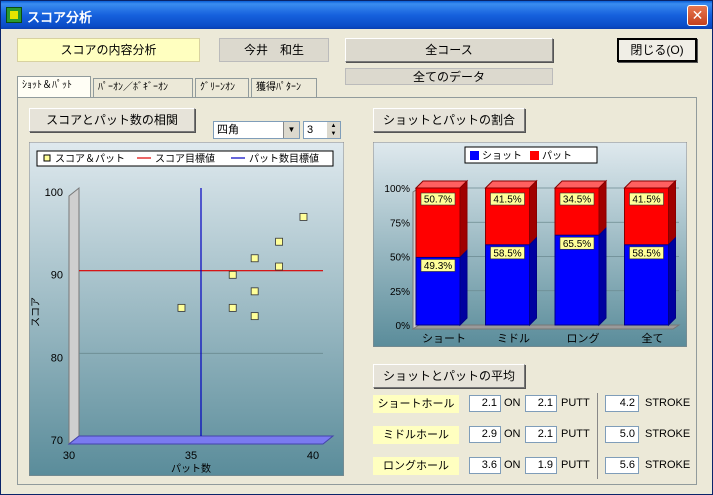  I want to click on bar-category-1: ミドル, so click(513, 339).